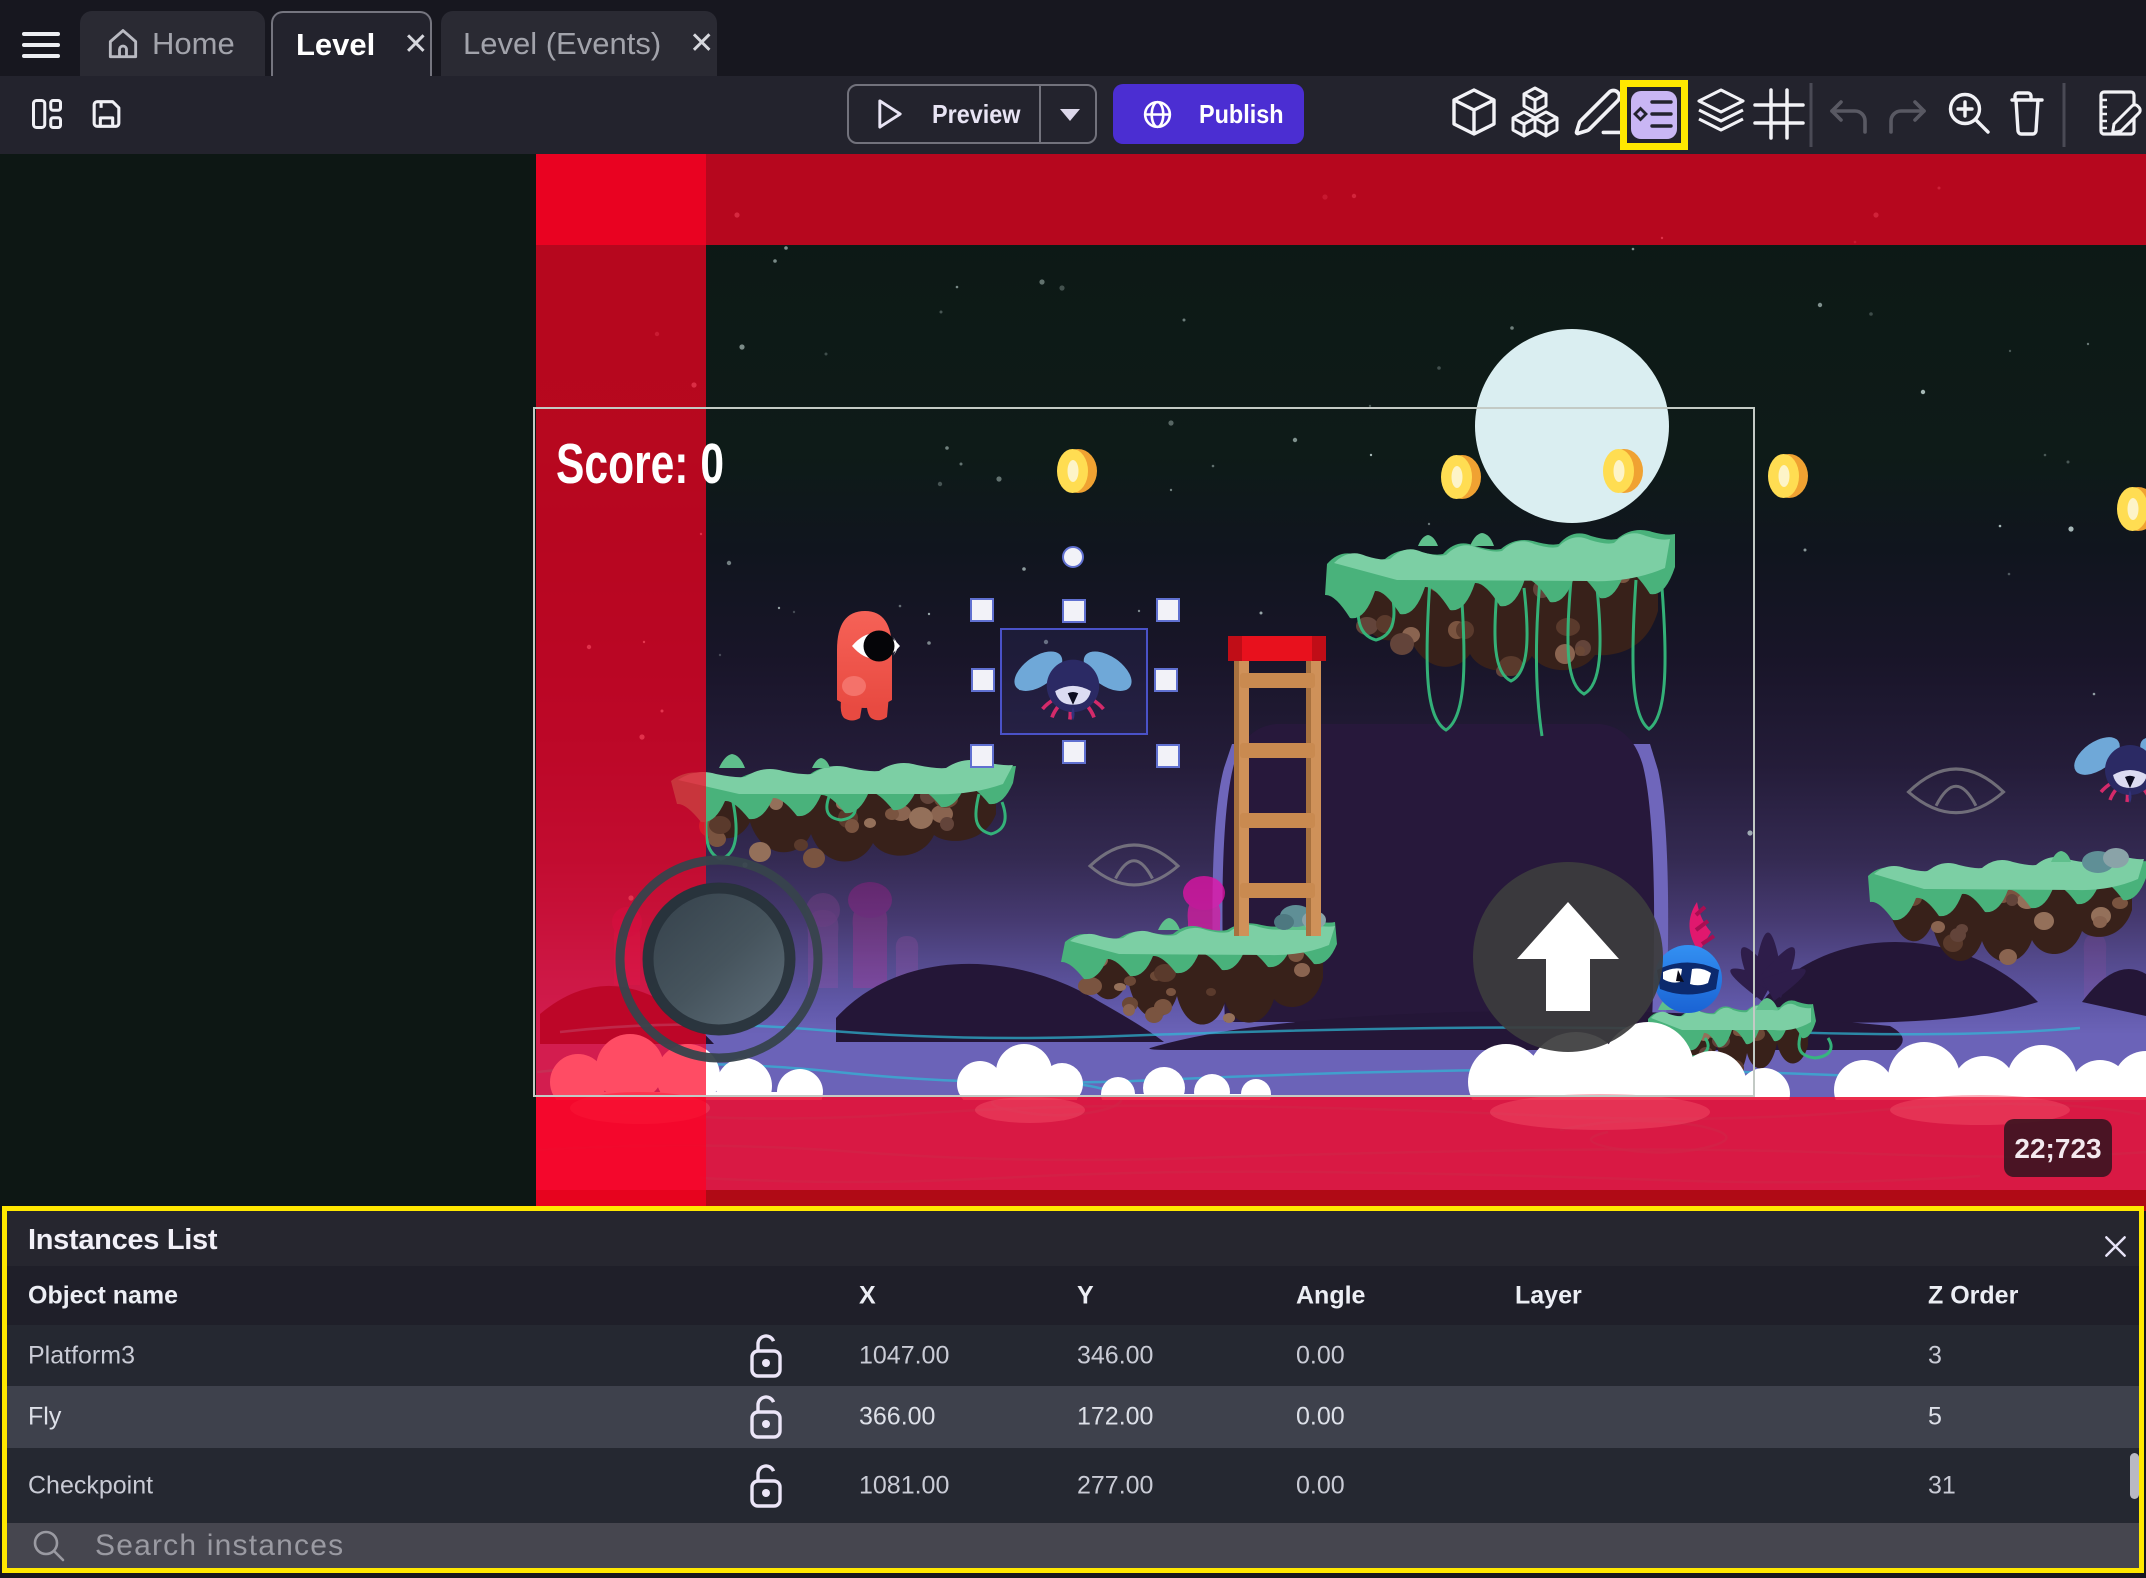 This screenshot has width=2146, height=1578. What do you see at coordinates (2057, 1148) in the screenshot?
I see `svg-text: 22;723` at bounding box center [2057, 1148].